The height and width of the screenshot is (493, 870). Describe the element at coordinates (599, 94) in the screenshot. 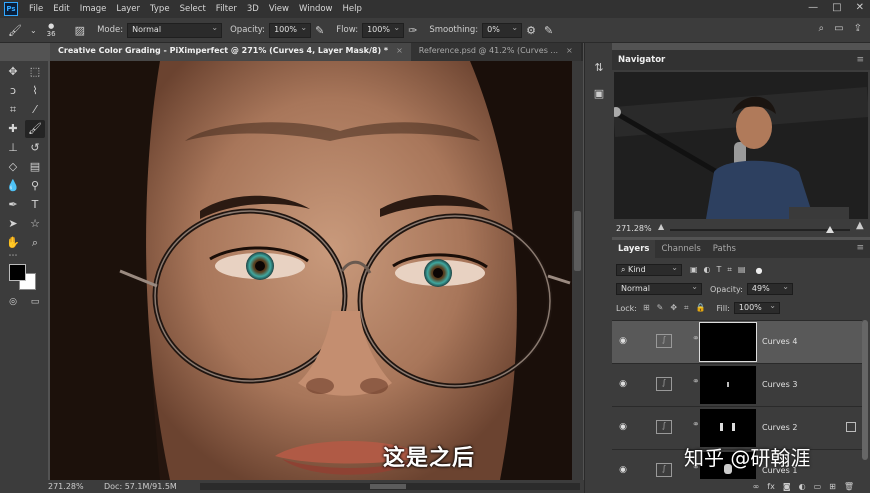

I see `properties-panel-icon: ▣` at that location.